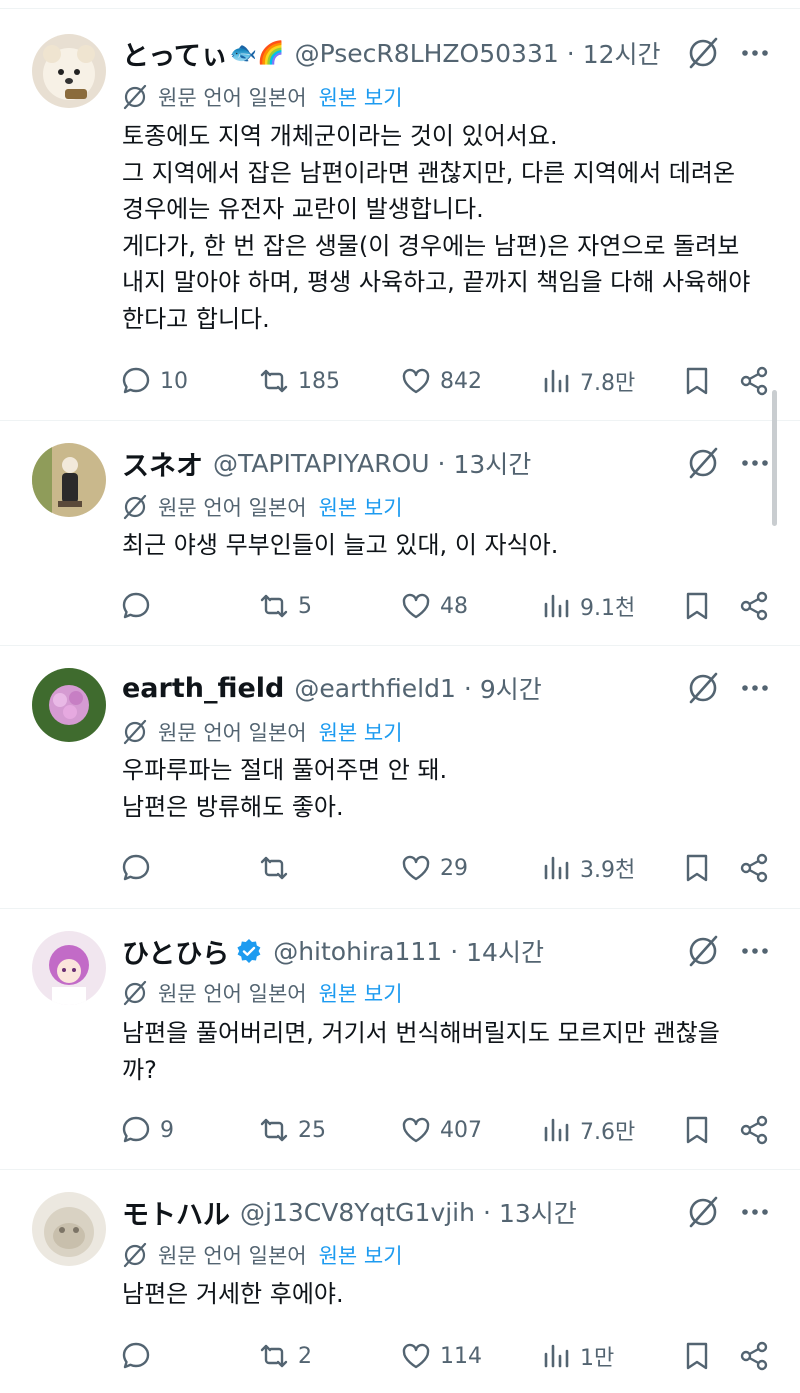 The width and height of the screenshot is (800, 1393). Describe the element at coordinates (285, 770) in the screenshot. I see `text-line: 우파루파는 절대 풀어주면 안 돼.` at that location.